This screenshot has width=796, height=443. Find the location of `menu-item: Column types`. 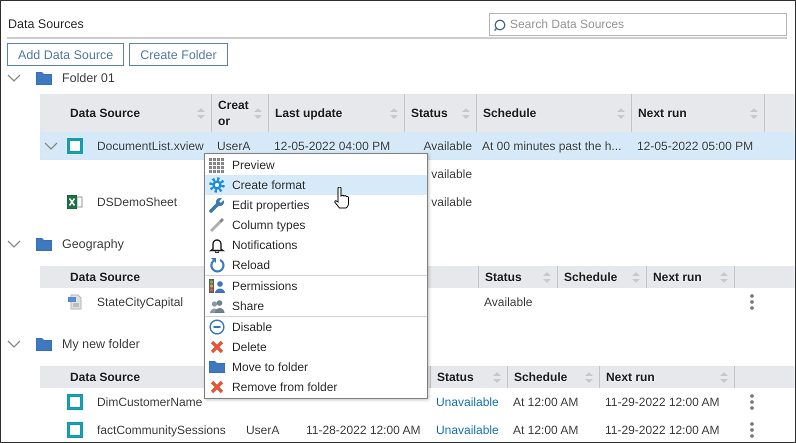

menu-item: Column types is located at coordinates (316, 225).